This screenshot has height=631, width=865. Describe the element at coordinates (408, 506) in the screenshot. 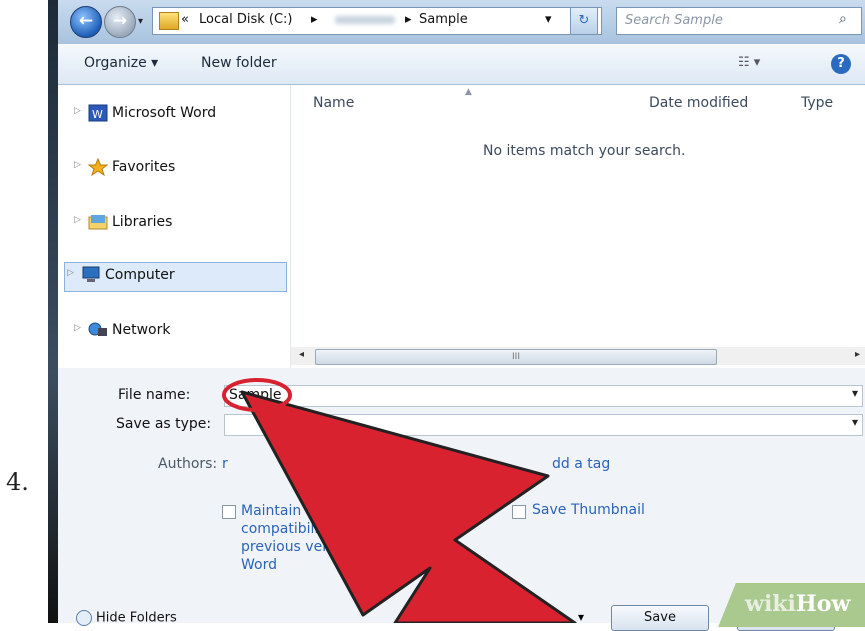

I see `red-arrow-icon` at that location.